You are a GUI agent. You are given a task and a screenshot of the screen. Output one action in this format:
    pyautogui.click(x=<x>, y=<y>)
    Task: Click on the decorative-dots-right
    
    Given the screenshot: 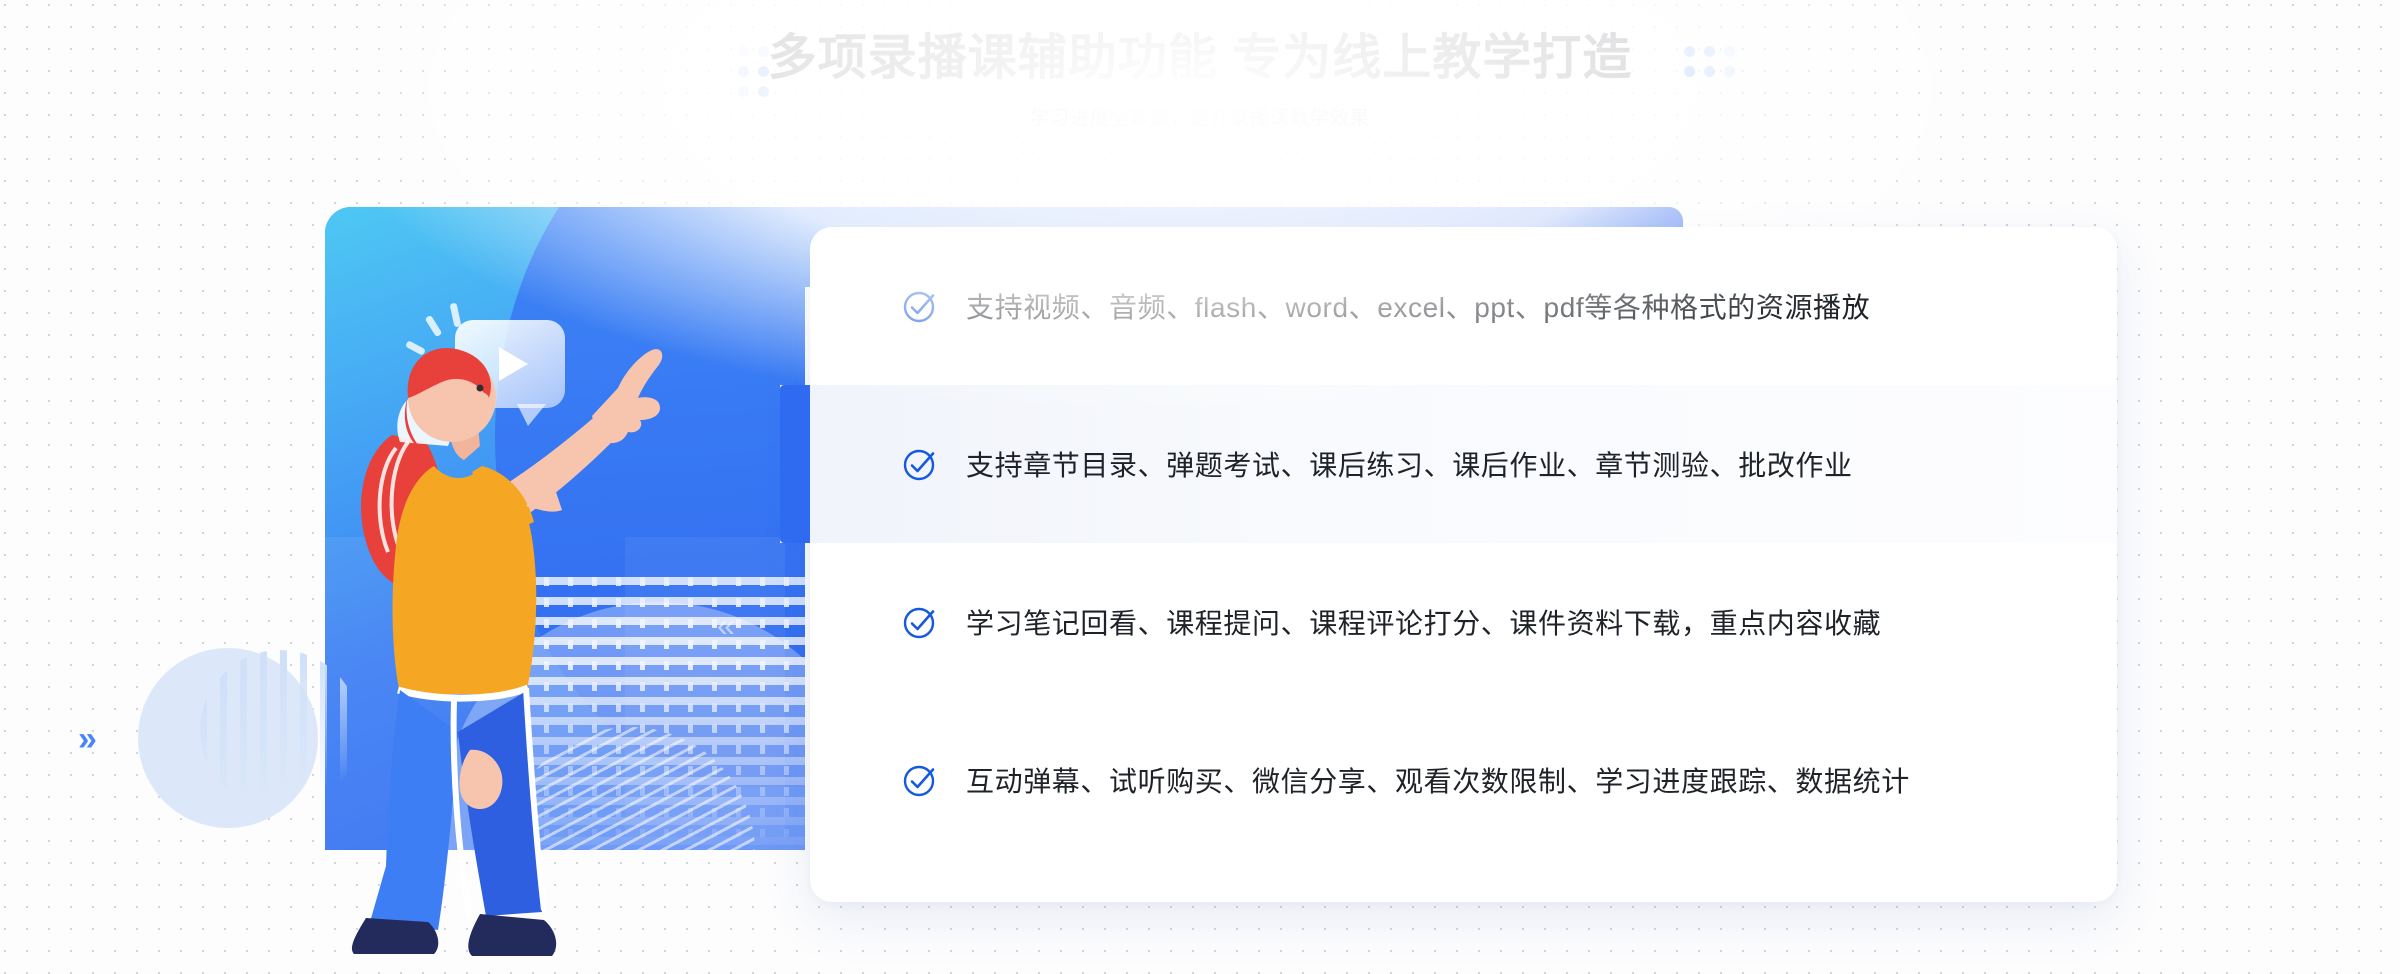 What is the action you would take?
    pyautogui.click(x=1709, y=61)
    